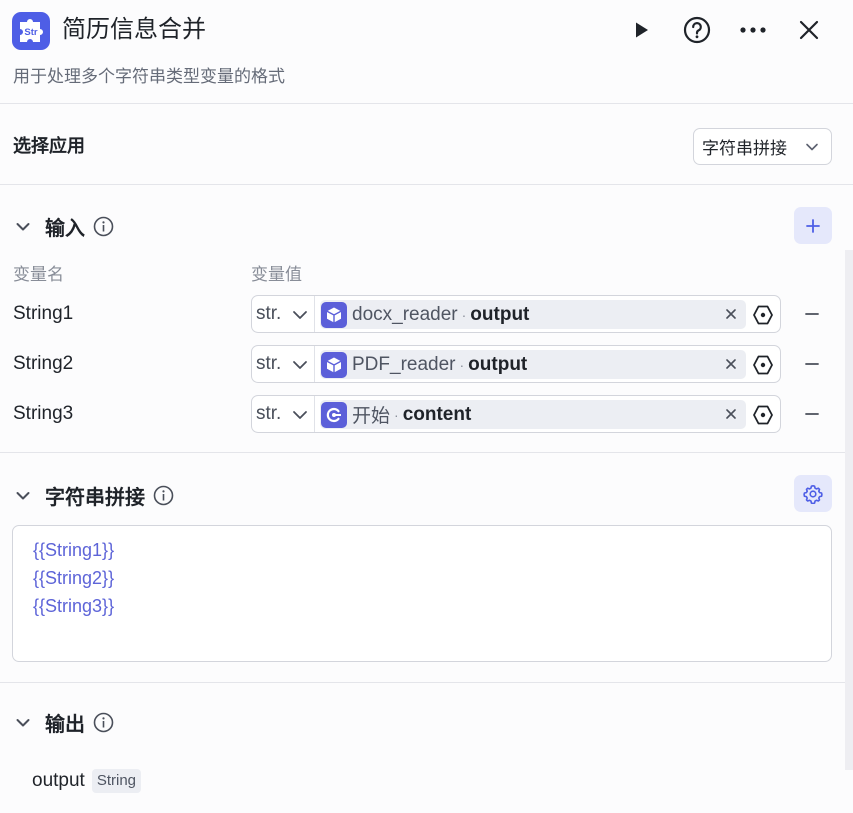 The image size is (853, 813). I want to click on select-app-section: 选择应用 字符串拼接, so click(426, 144).